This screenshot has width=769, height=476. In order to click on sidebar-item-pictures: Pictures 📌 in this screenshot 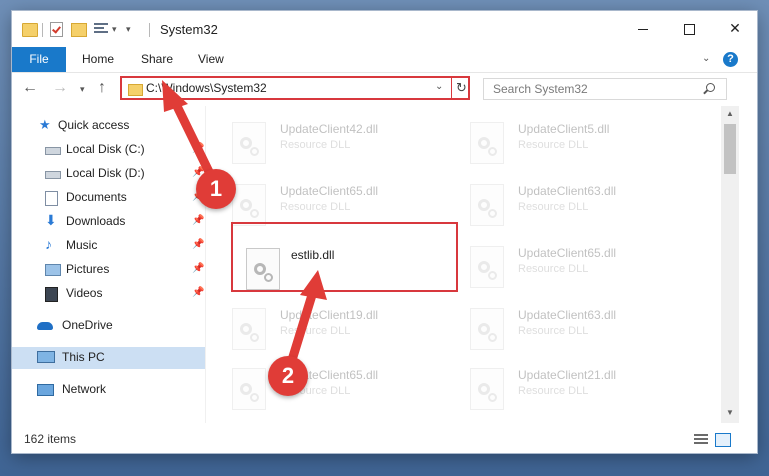, I will do `click(108, 270)`.